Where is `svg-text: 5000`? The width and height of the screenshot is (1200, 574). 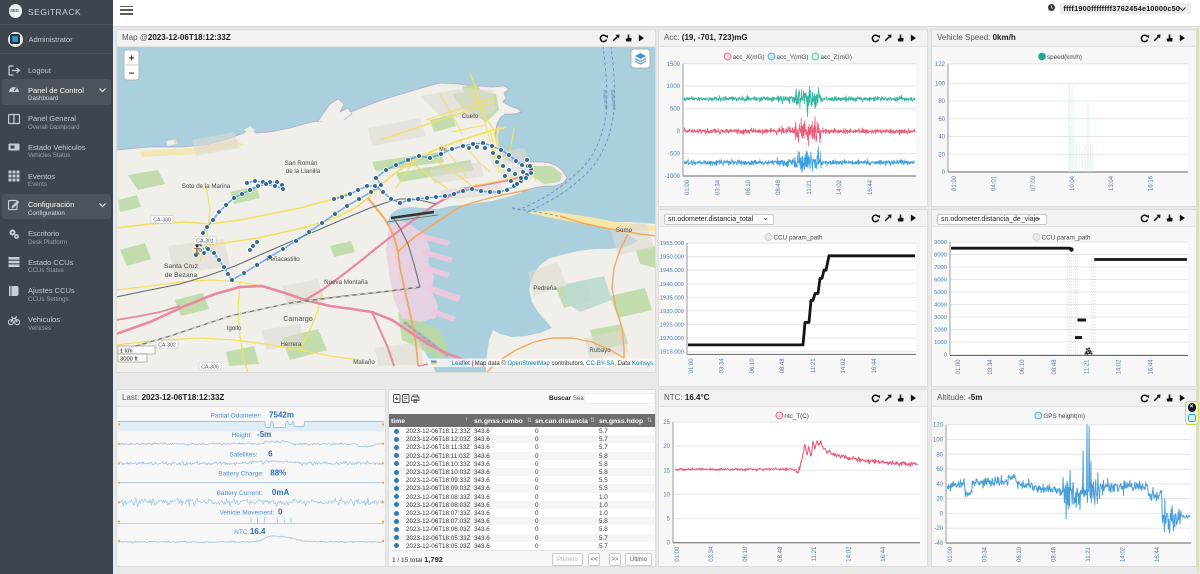
svg-text: 5000 is located at coordinates (940, 293).